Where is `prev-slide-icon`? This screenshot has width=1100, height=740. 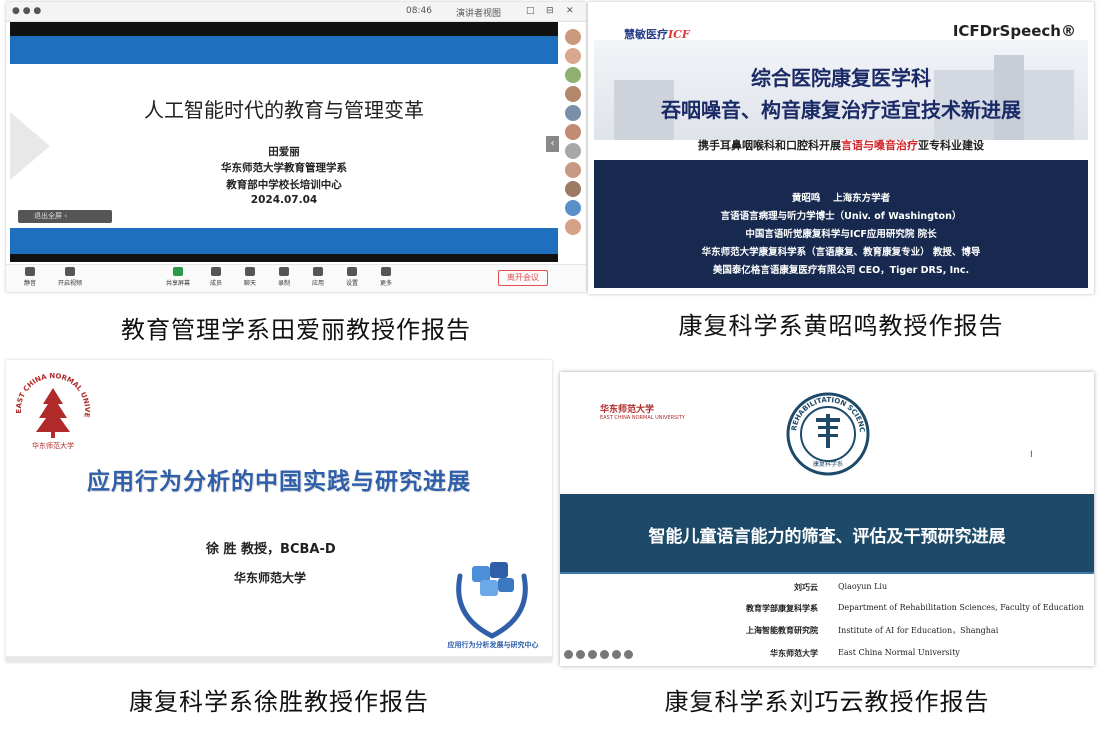 prev-slide-icon is located at coordinates (568, 654).